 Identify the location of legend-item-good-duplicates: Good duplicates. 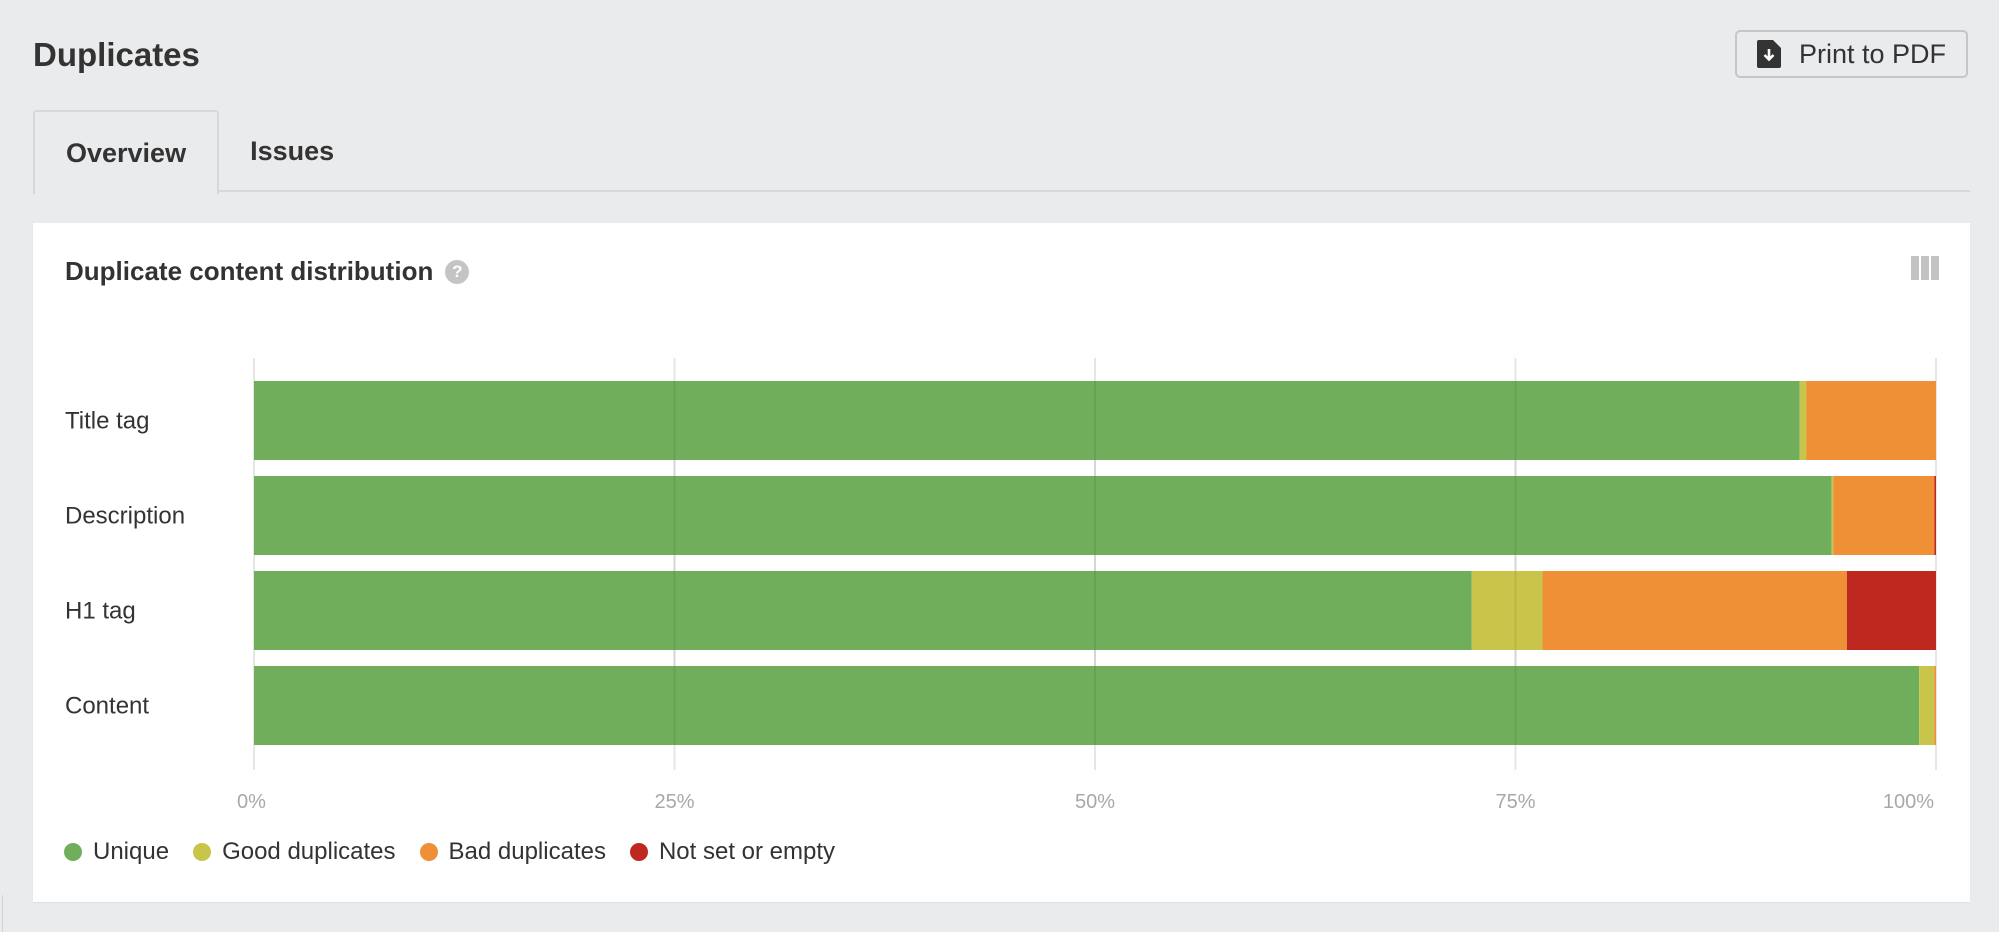
(294, 852).